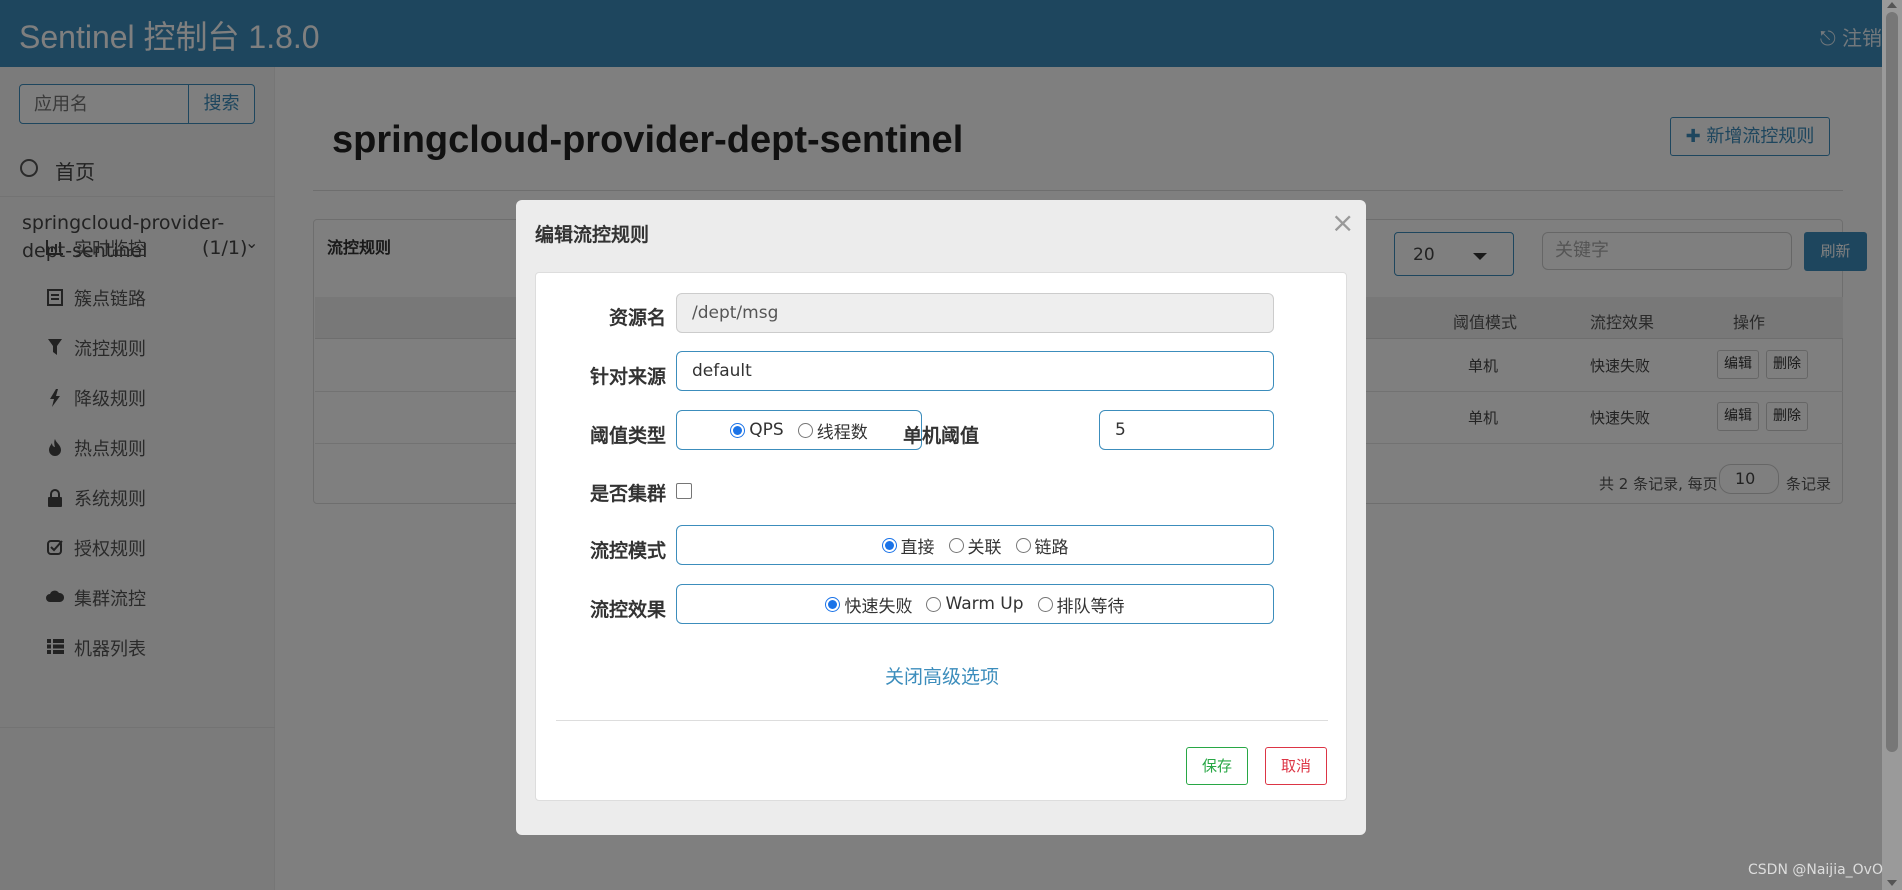  What do you see at coordinates (592, 235) in the screenshot?
I see `dialog-title: 编辑流控规则` at bounding box center [592, 235].